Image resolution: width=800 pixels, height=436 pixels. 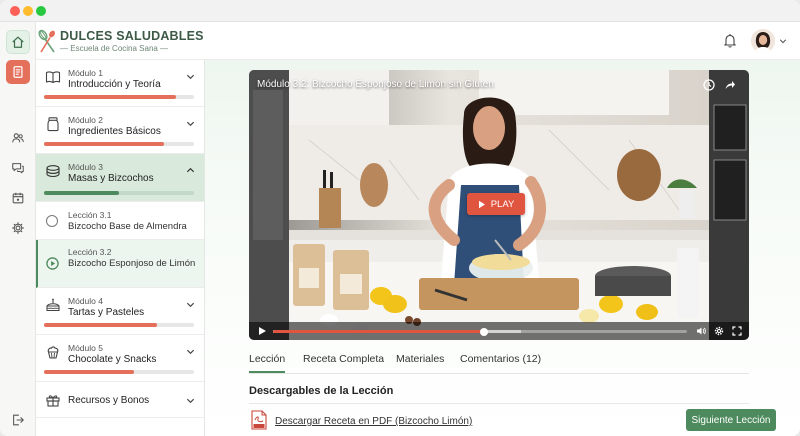 I want to click on rail-home, so click(x=18, y=42).